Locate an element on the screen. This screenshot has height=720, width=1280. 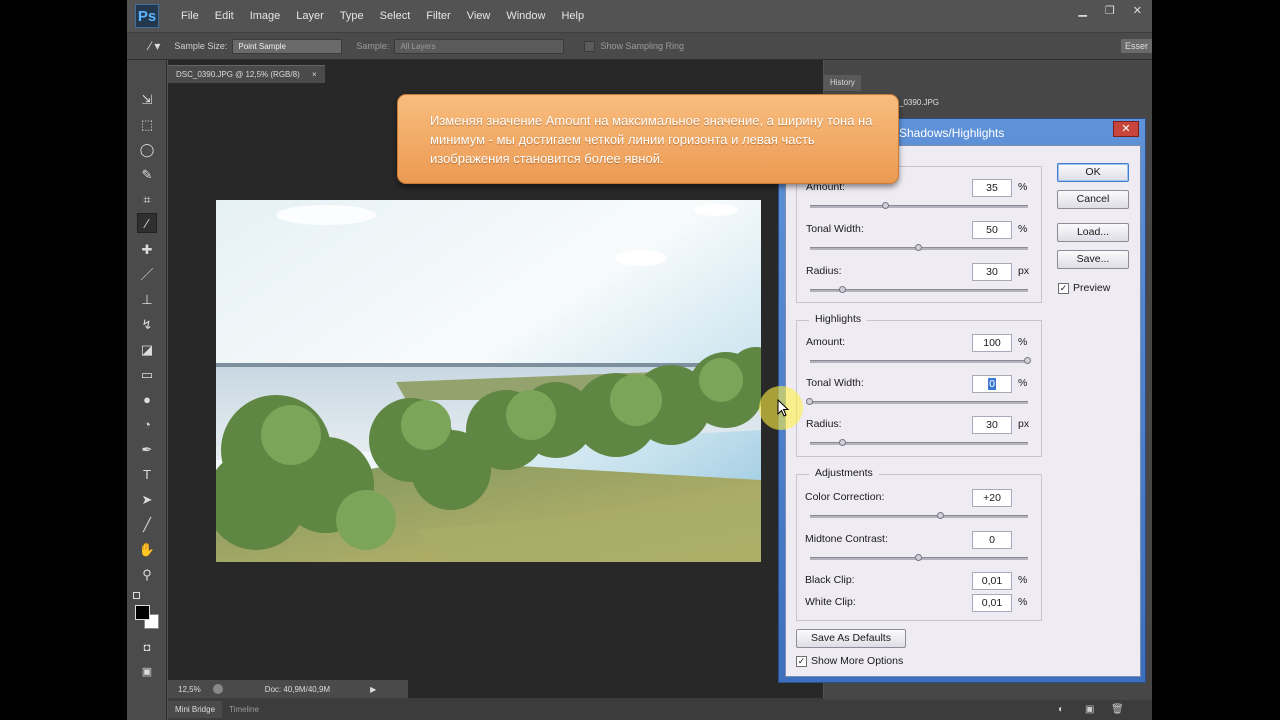
shadows-amount-slider-thumb is located at coordinates (886, 205).